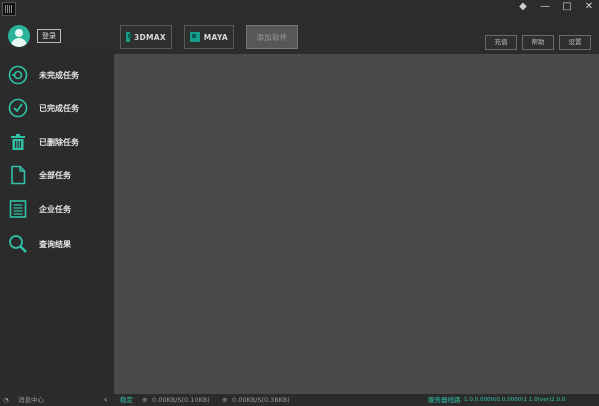 The image size is (599, 406). I want to click on trash-icon, so click(18, 142).